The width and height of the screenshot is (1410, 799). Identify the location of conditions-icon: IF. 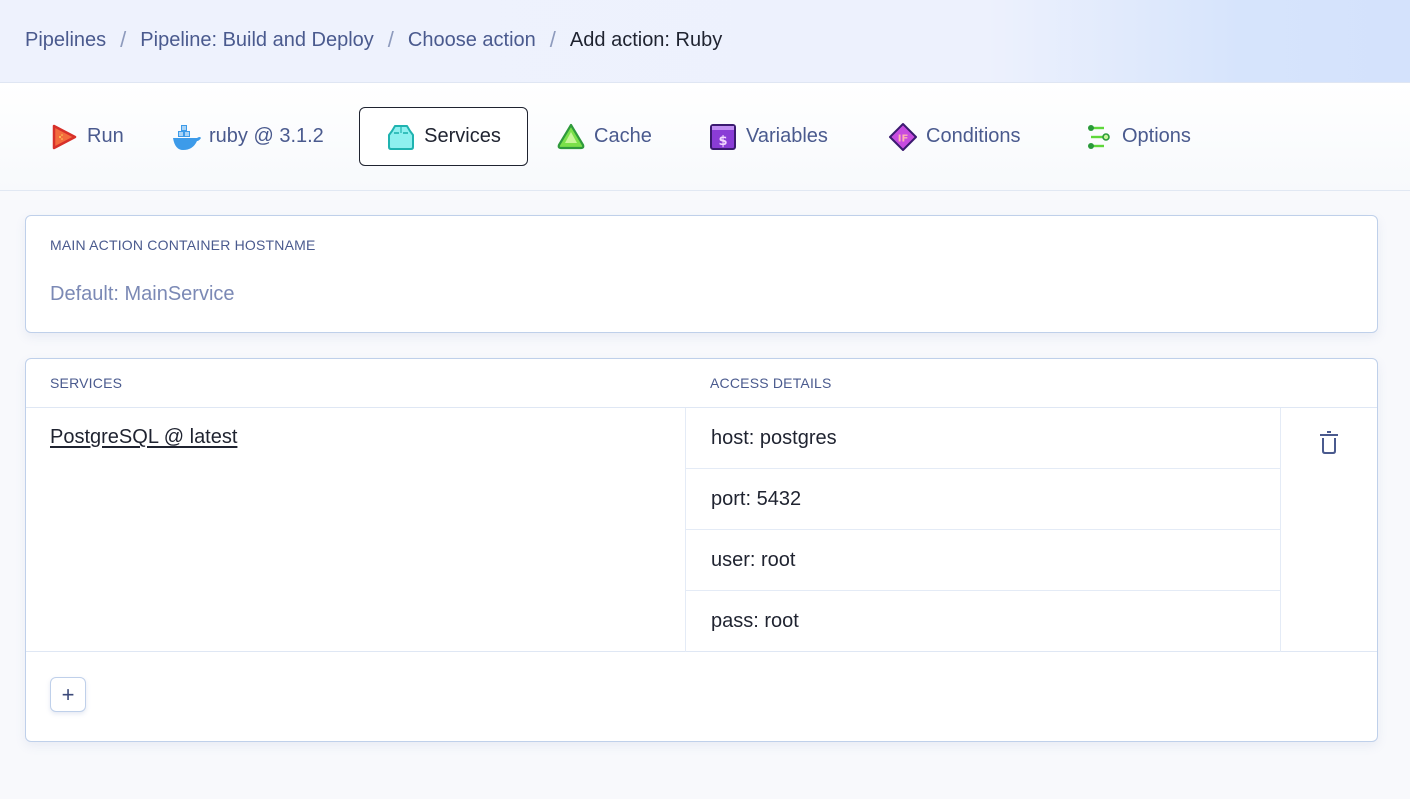
(903, 137).